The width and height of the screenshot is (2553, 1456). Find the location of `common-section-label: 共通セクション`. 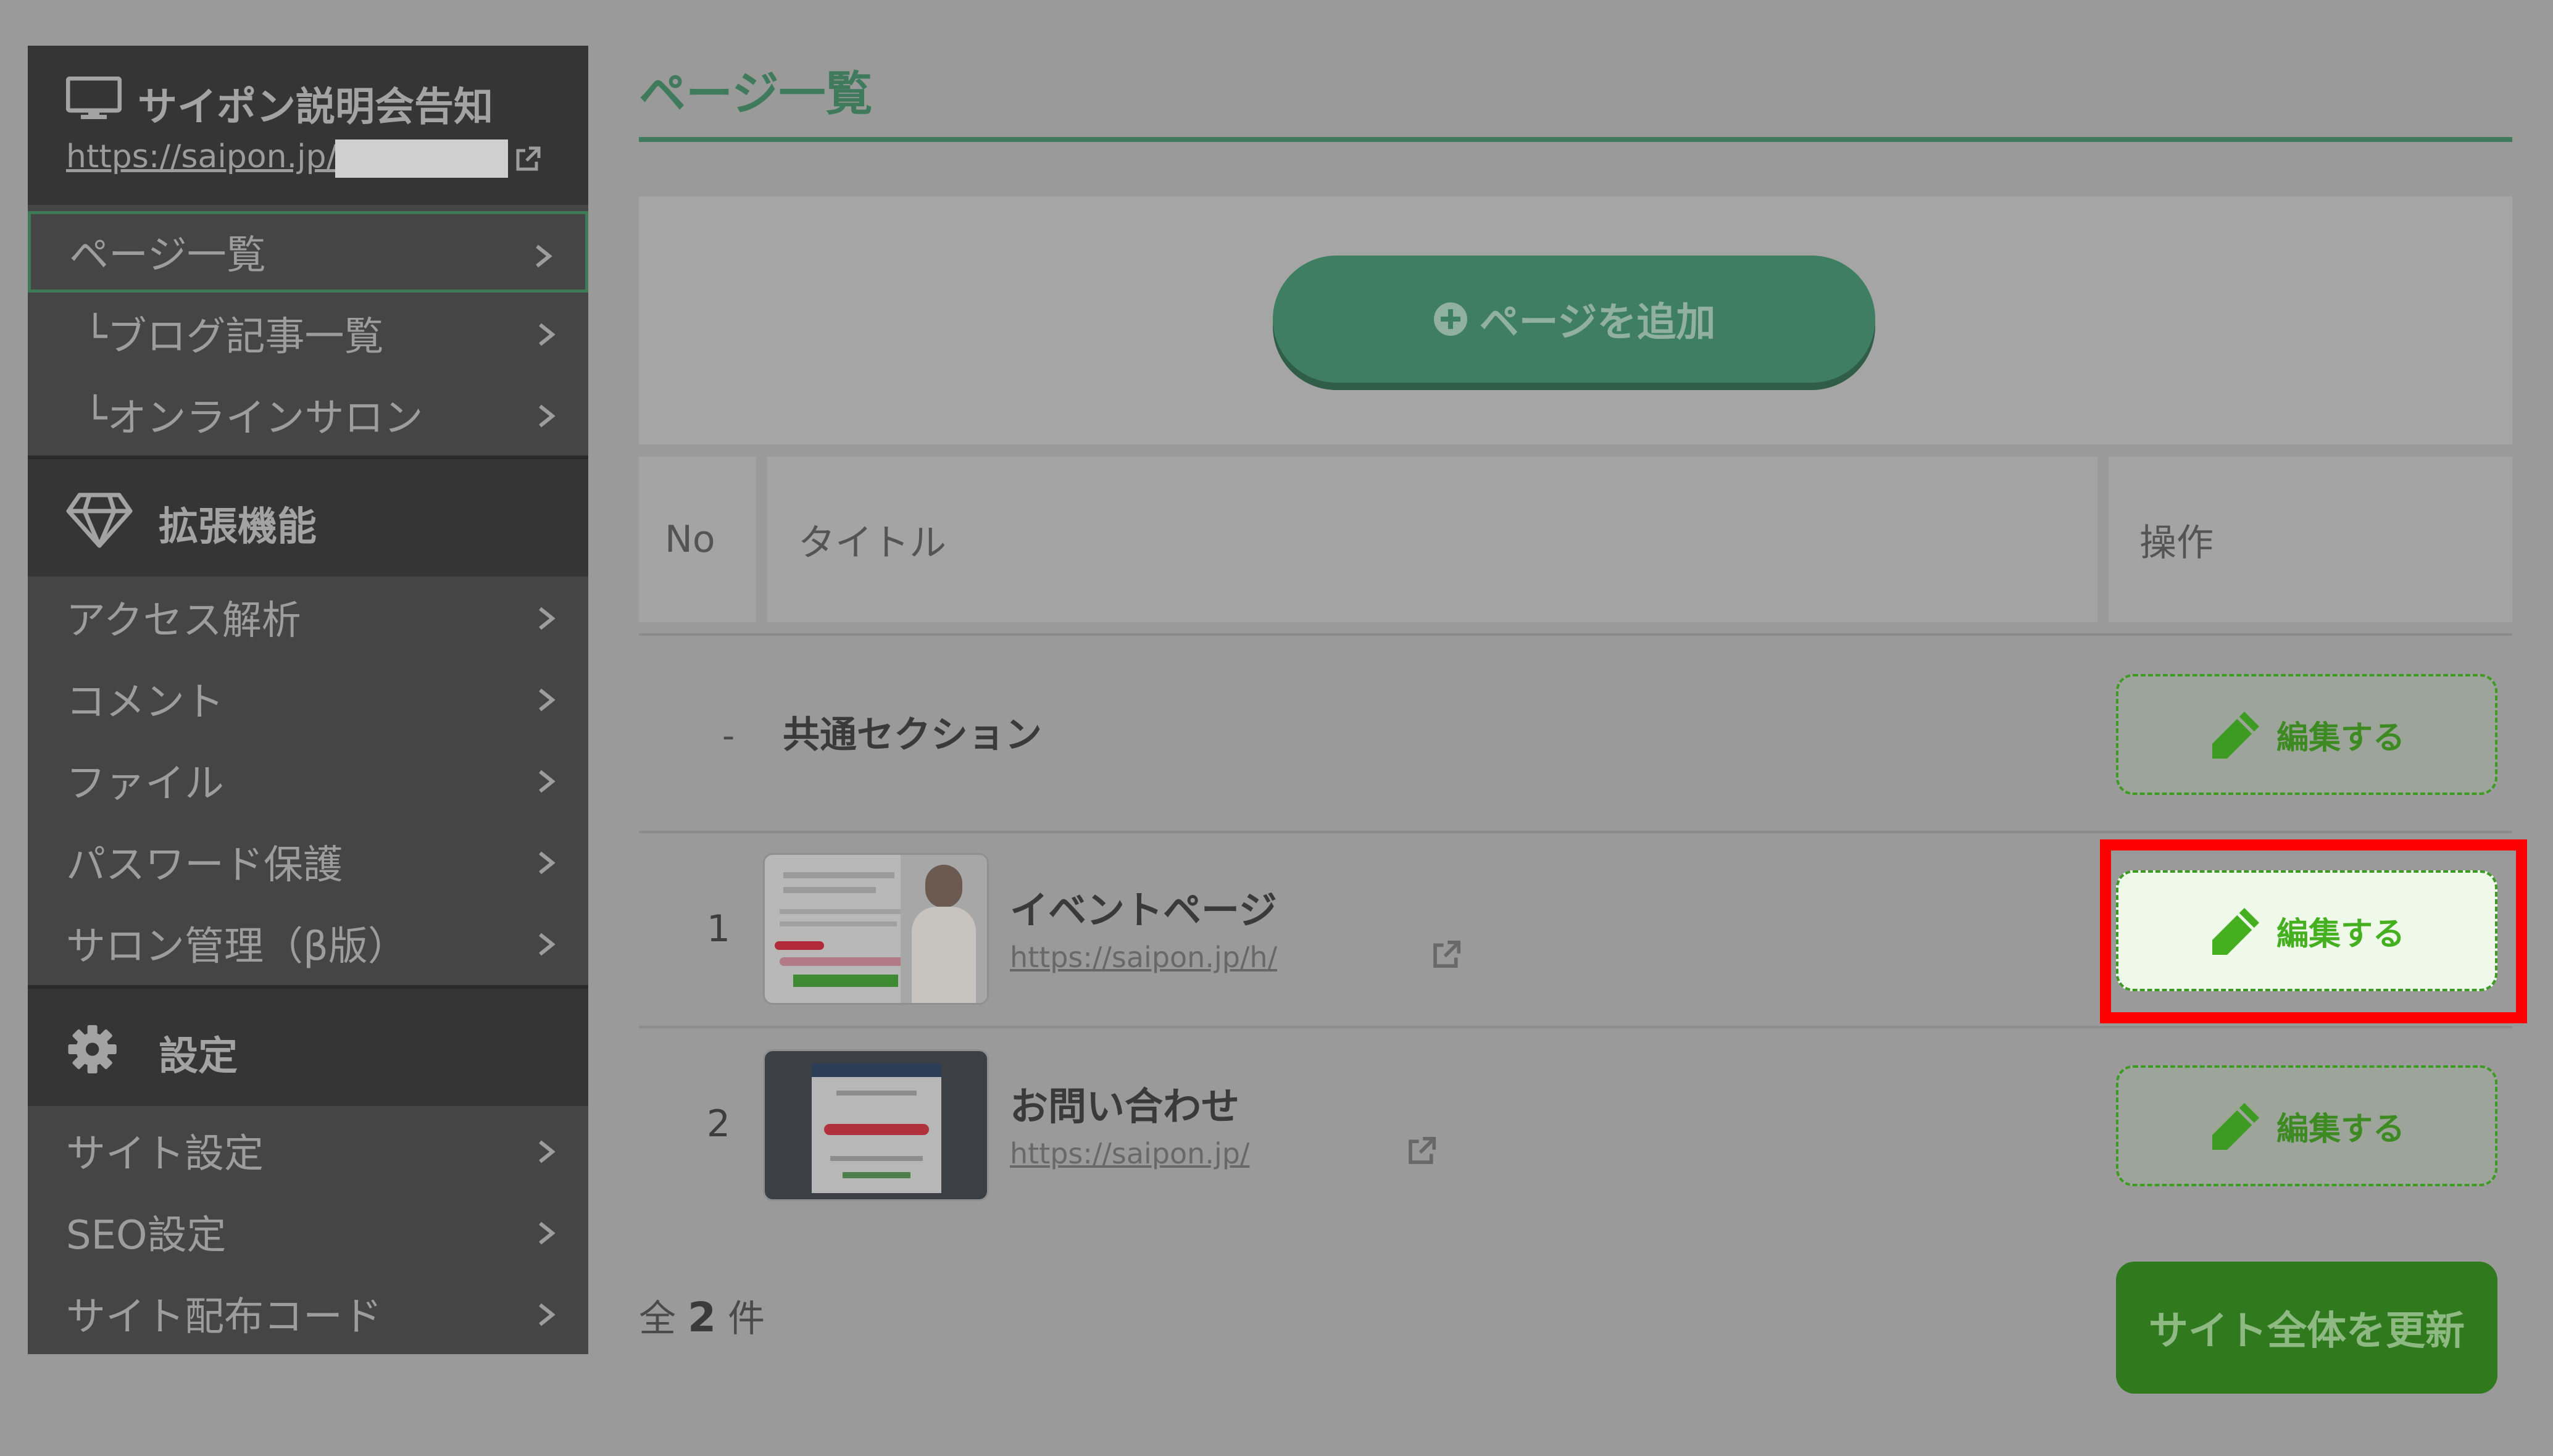

common-section-label: 共通セクション is located at coordinates (912, 735).